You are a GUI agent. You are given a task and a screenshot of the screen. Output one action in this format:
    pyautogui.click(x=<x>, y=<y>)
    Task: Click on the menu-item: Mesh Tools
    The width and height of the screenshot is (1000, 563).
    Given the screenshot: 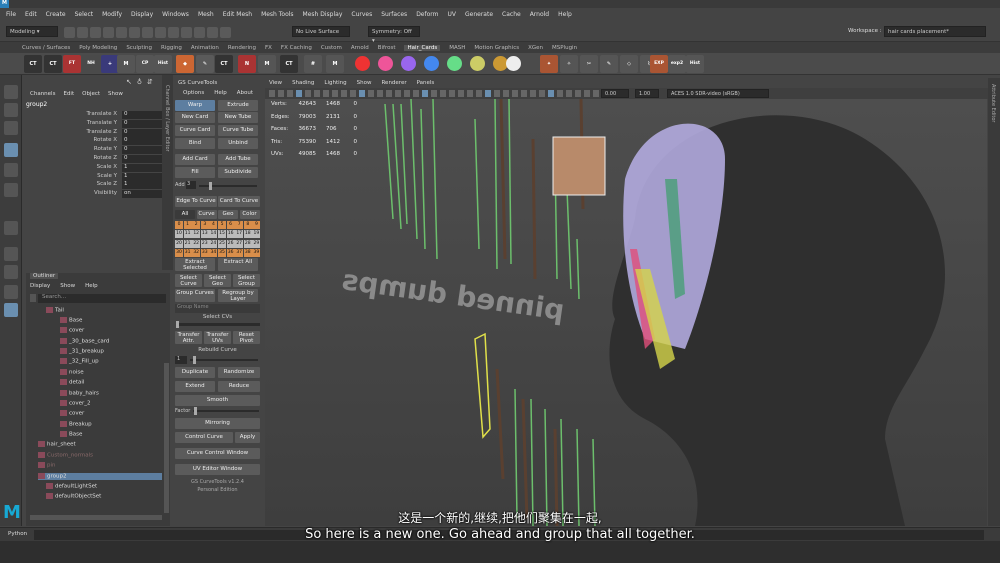 What is the action you would take?
    pyautogui.click(x=277, y=14)
    